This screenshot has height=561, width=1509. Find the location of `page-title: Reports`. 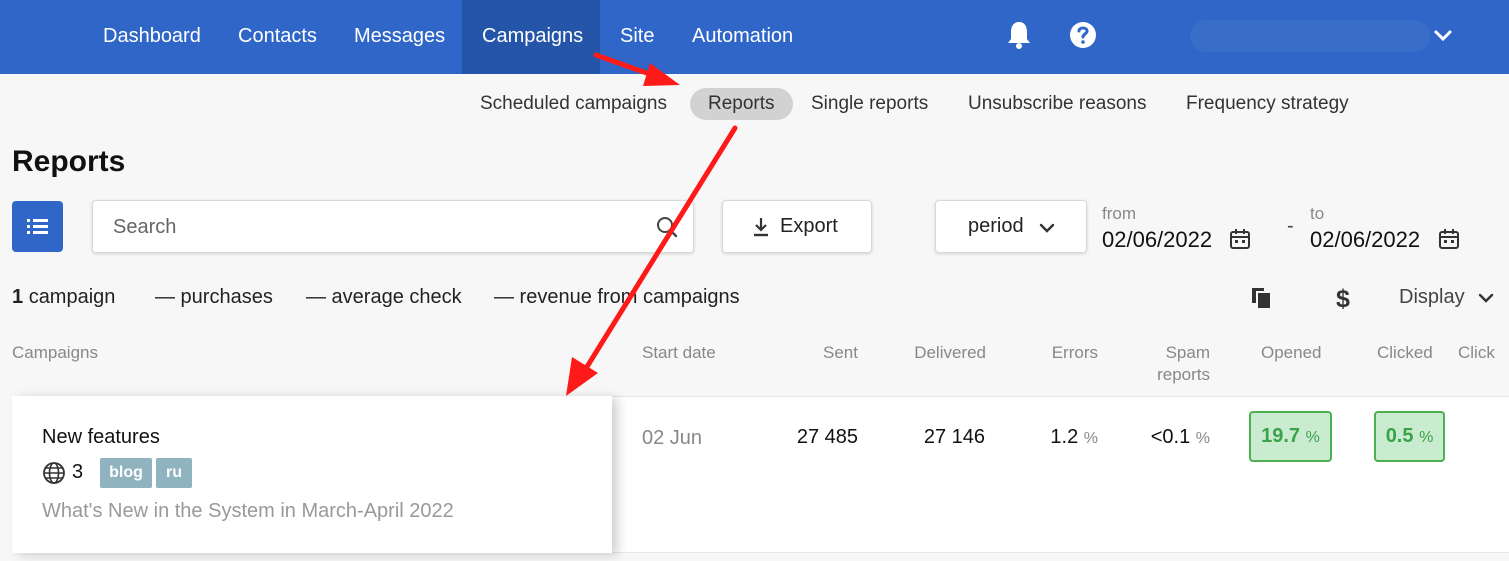

page-title: Reports is located at coordinates (69, 161).